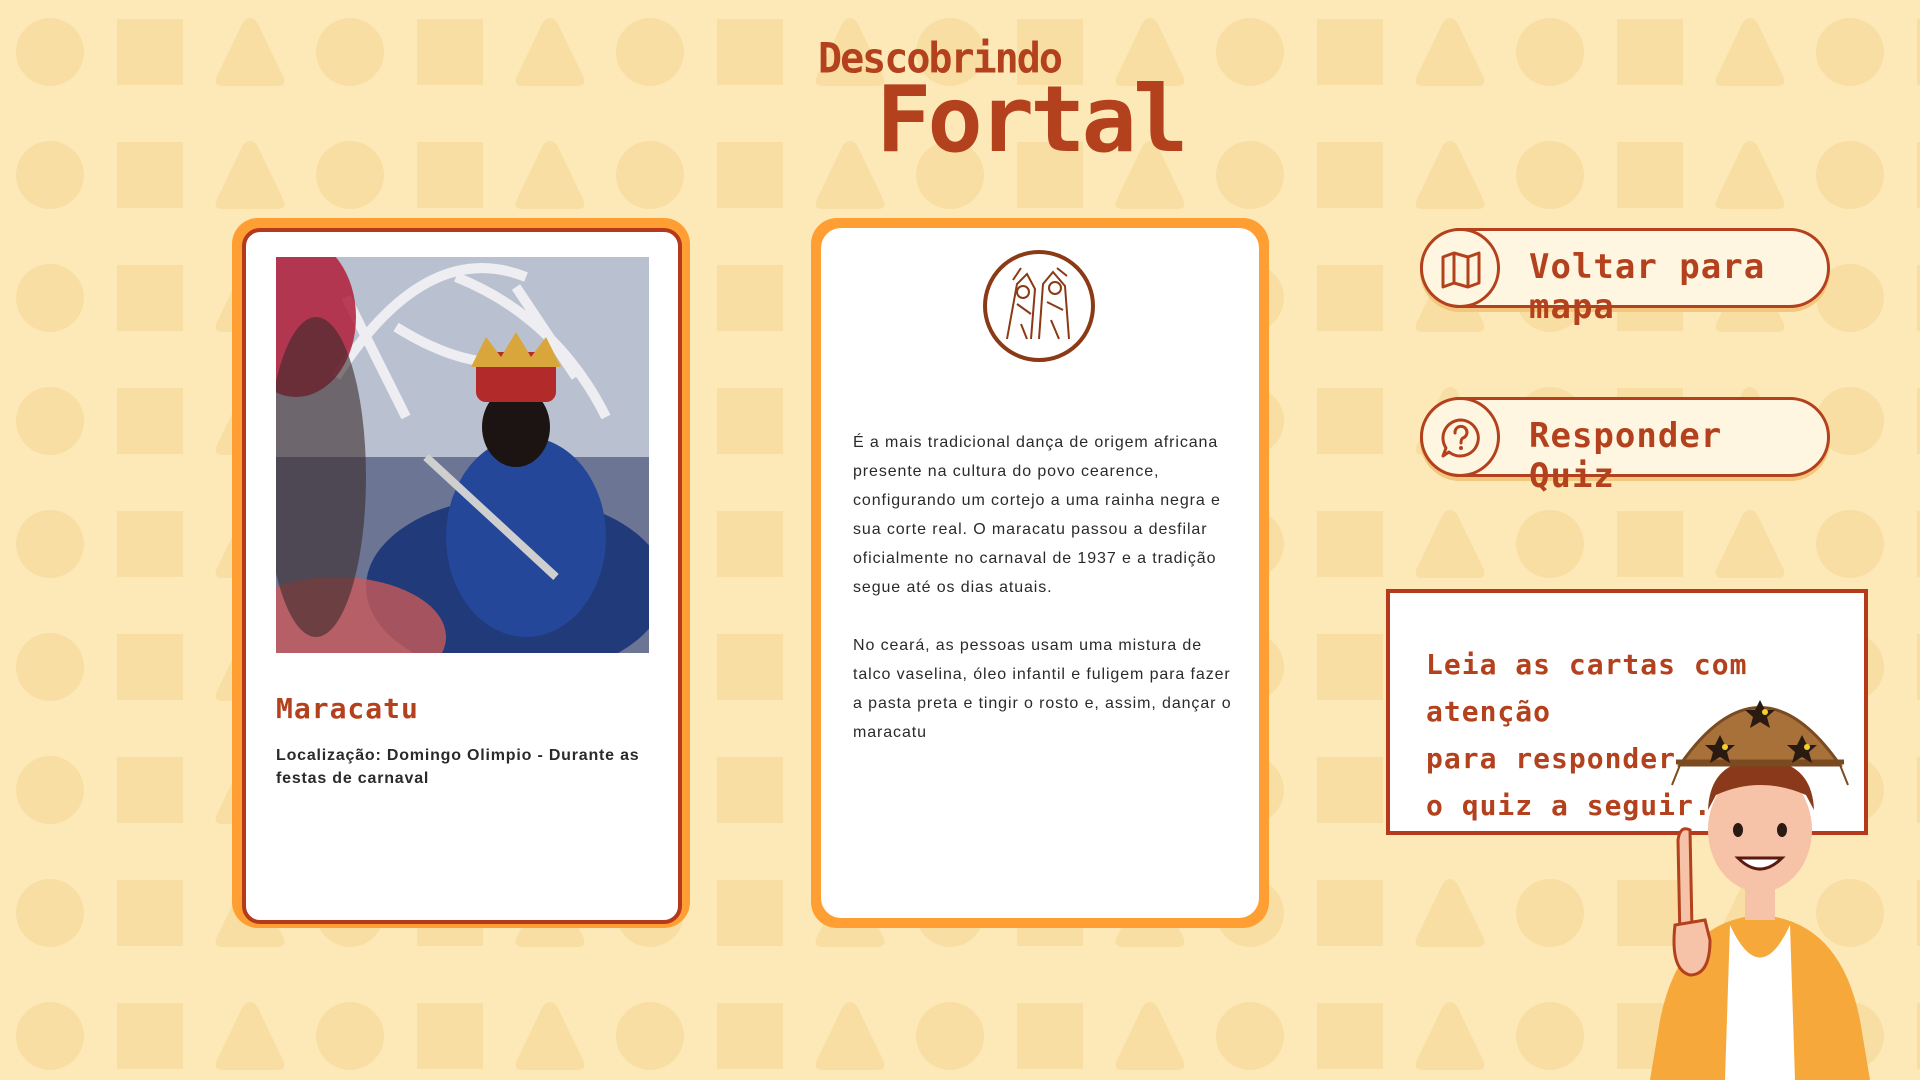  I want to click on answer-quiz-label: Responder Quiz, so click(1626, 456).